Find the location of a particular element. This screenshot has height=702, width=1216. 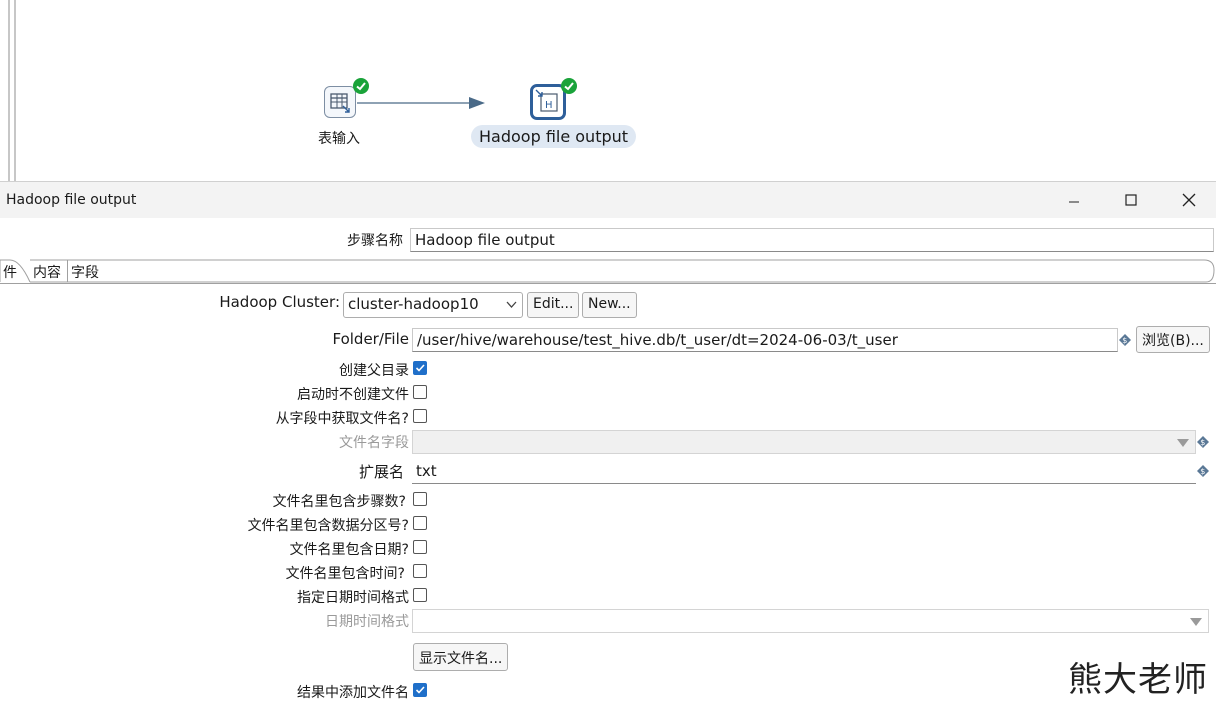

tab-fields: 字段 is located at coordinates (84, 271).